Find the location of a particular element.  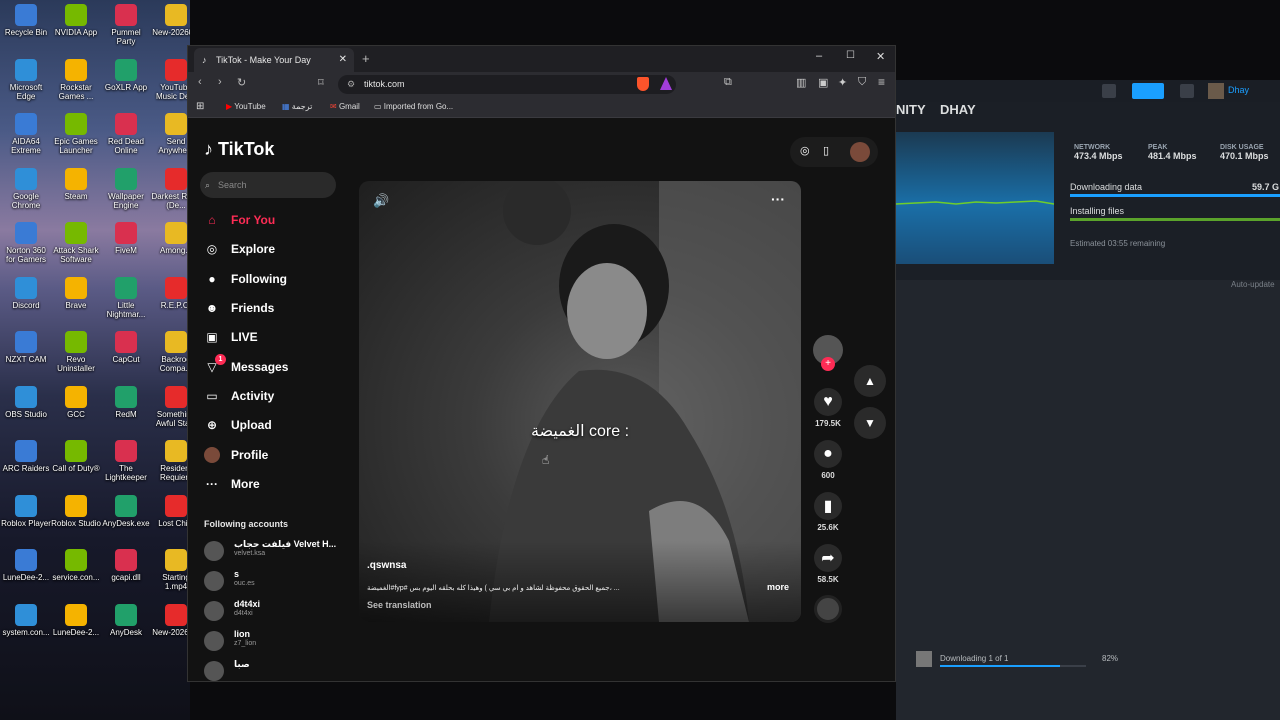

new-tab-icon: + is located at coordinates (366, 58).